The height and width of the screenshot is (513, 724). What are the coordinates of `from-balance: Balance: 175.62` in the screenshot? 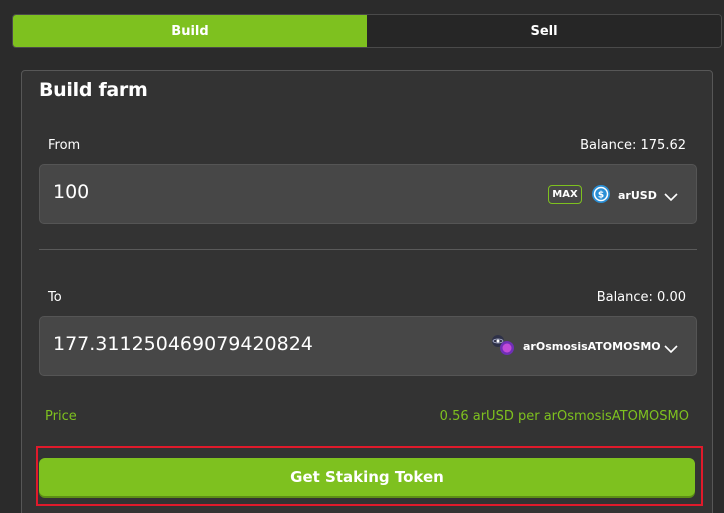 It's located at (633, 145).